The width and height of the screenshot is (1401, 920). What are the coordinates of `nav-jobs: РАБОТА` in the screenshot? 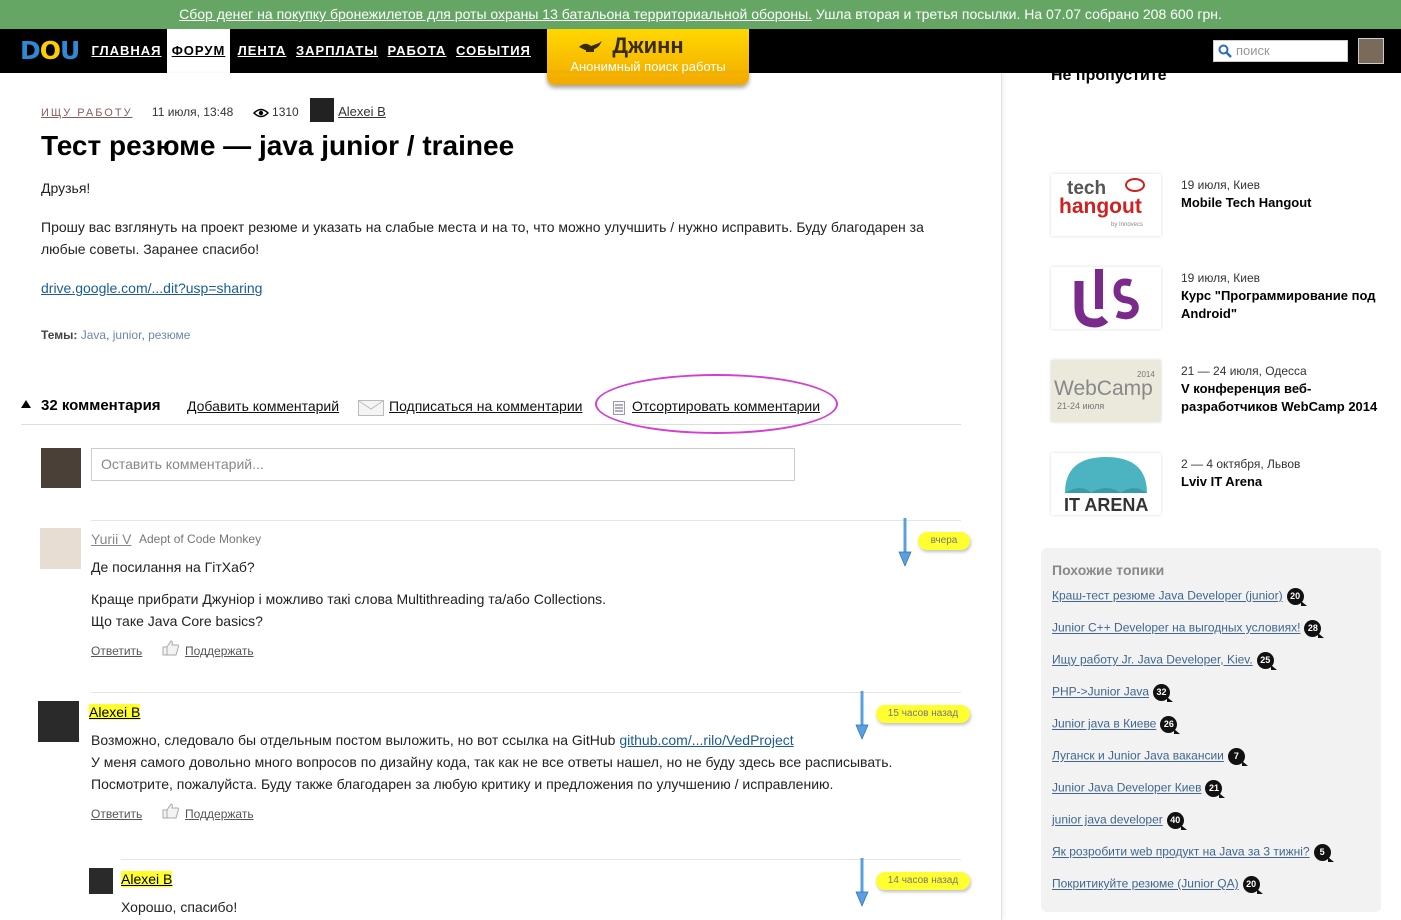 It's located at (417, 51).